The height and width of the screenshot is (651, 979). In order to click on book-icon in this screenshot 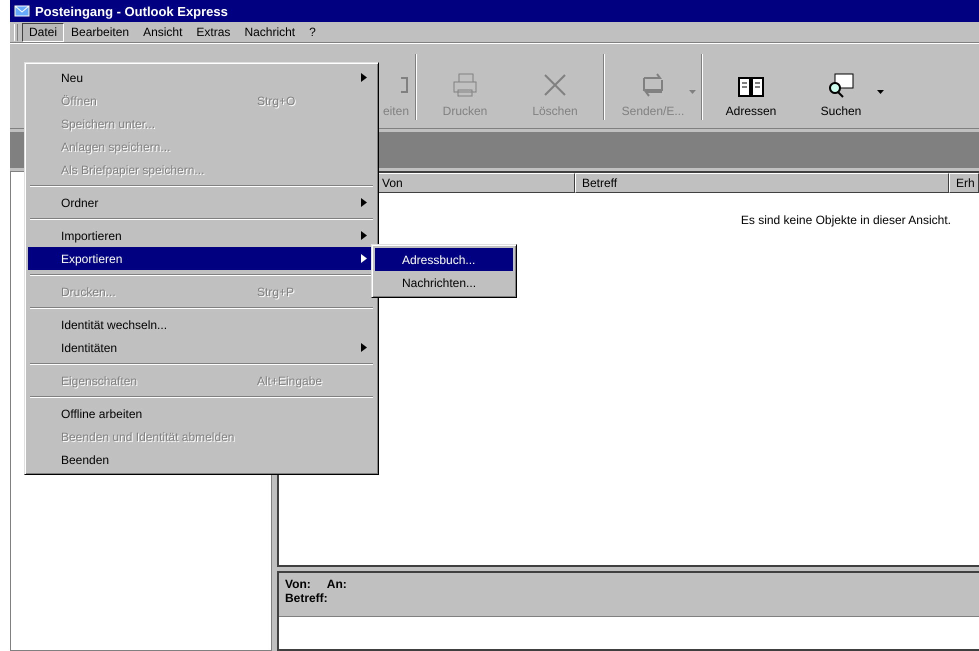, I will do `click(751, 86)`.